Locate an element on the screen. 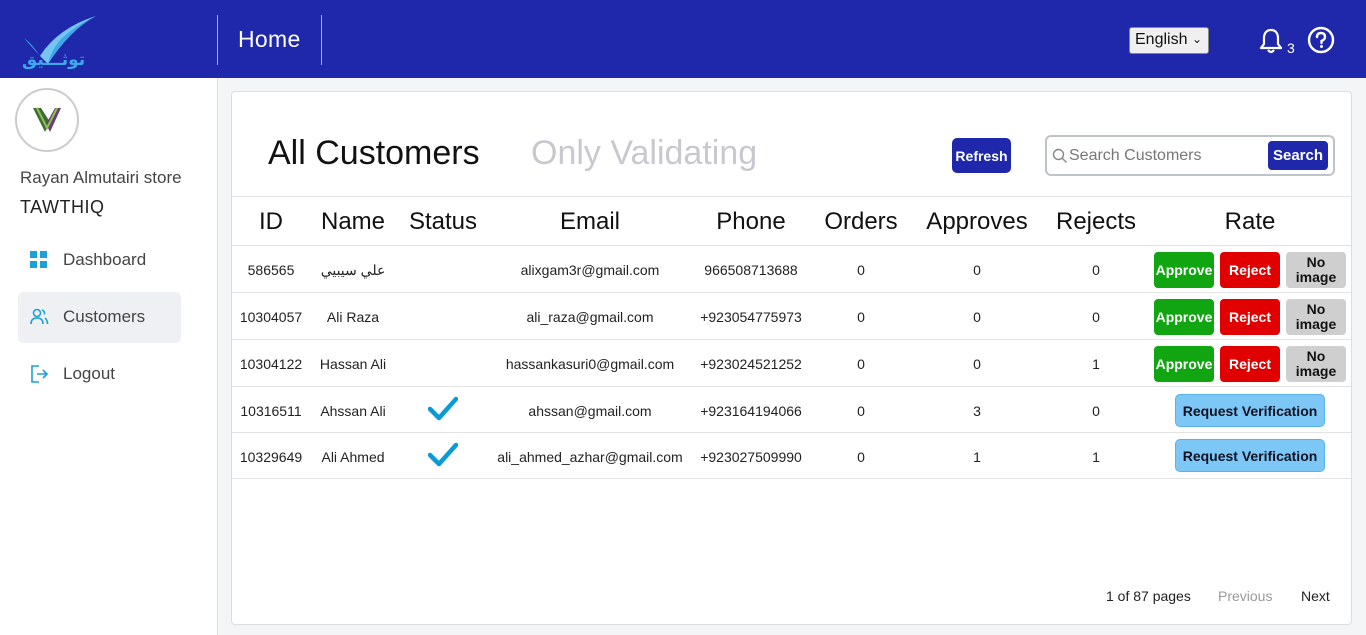  search-button: Search is located at coordinates (1298, 155).